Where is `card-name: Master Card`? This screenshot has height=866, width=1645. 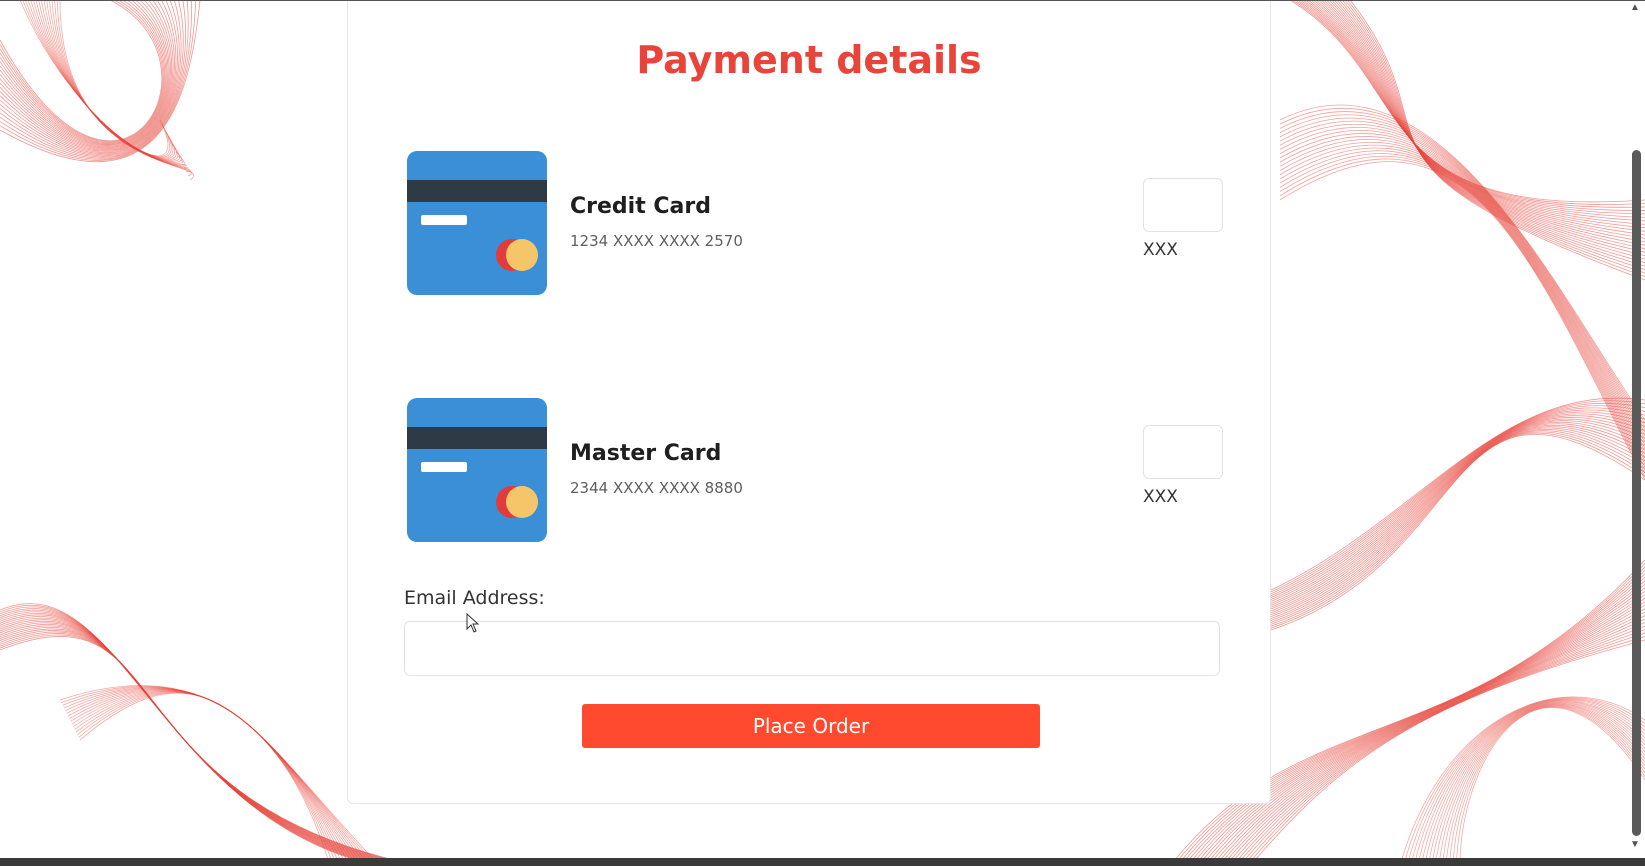
card-name: Master Card is located at coordinates (646, 453).